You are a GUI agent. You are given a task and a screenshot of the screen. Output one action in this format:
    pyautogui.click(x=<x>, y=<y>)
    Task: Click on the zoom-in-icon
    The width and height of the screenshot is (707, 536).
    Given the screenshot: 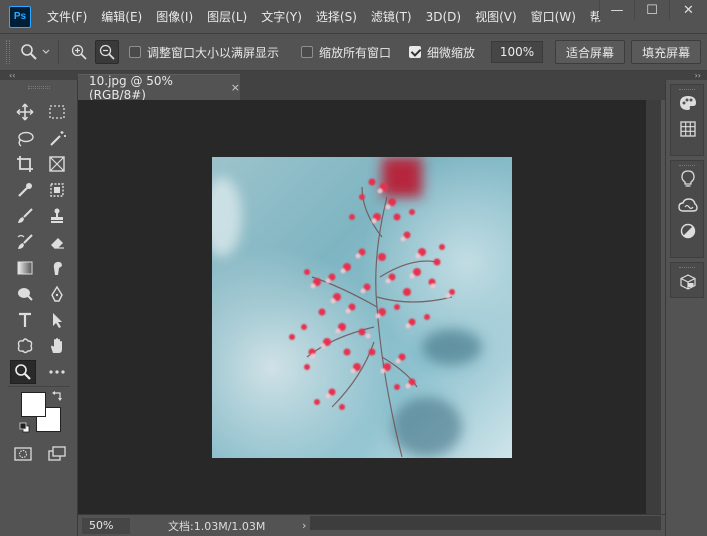 What is the action you would take?
    pyautogui.click(x=79, y=52)
    